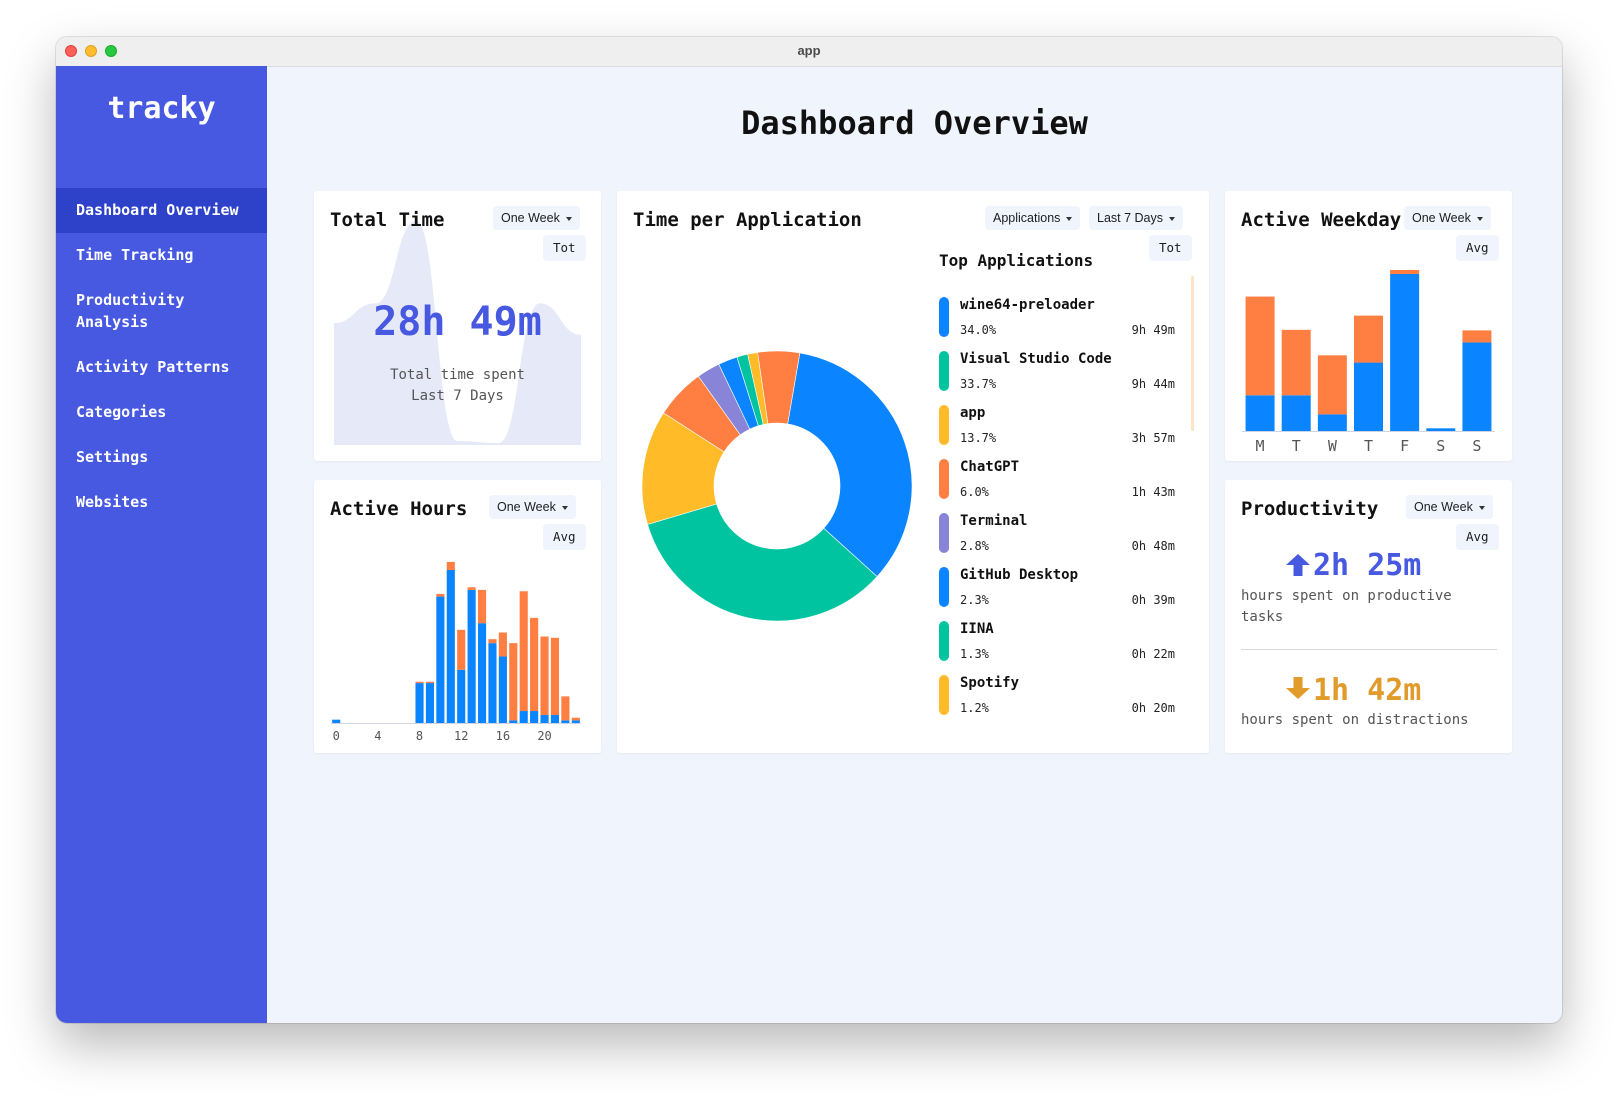 The height and width of the screenshot is (1097, 1618). I want to click on x-tick-label: S, so click(1476, 446).